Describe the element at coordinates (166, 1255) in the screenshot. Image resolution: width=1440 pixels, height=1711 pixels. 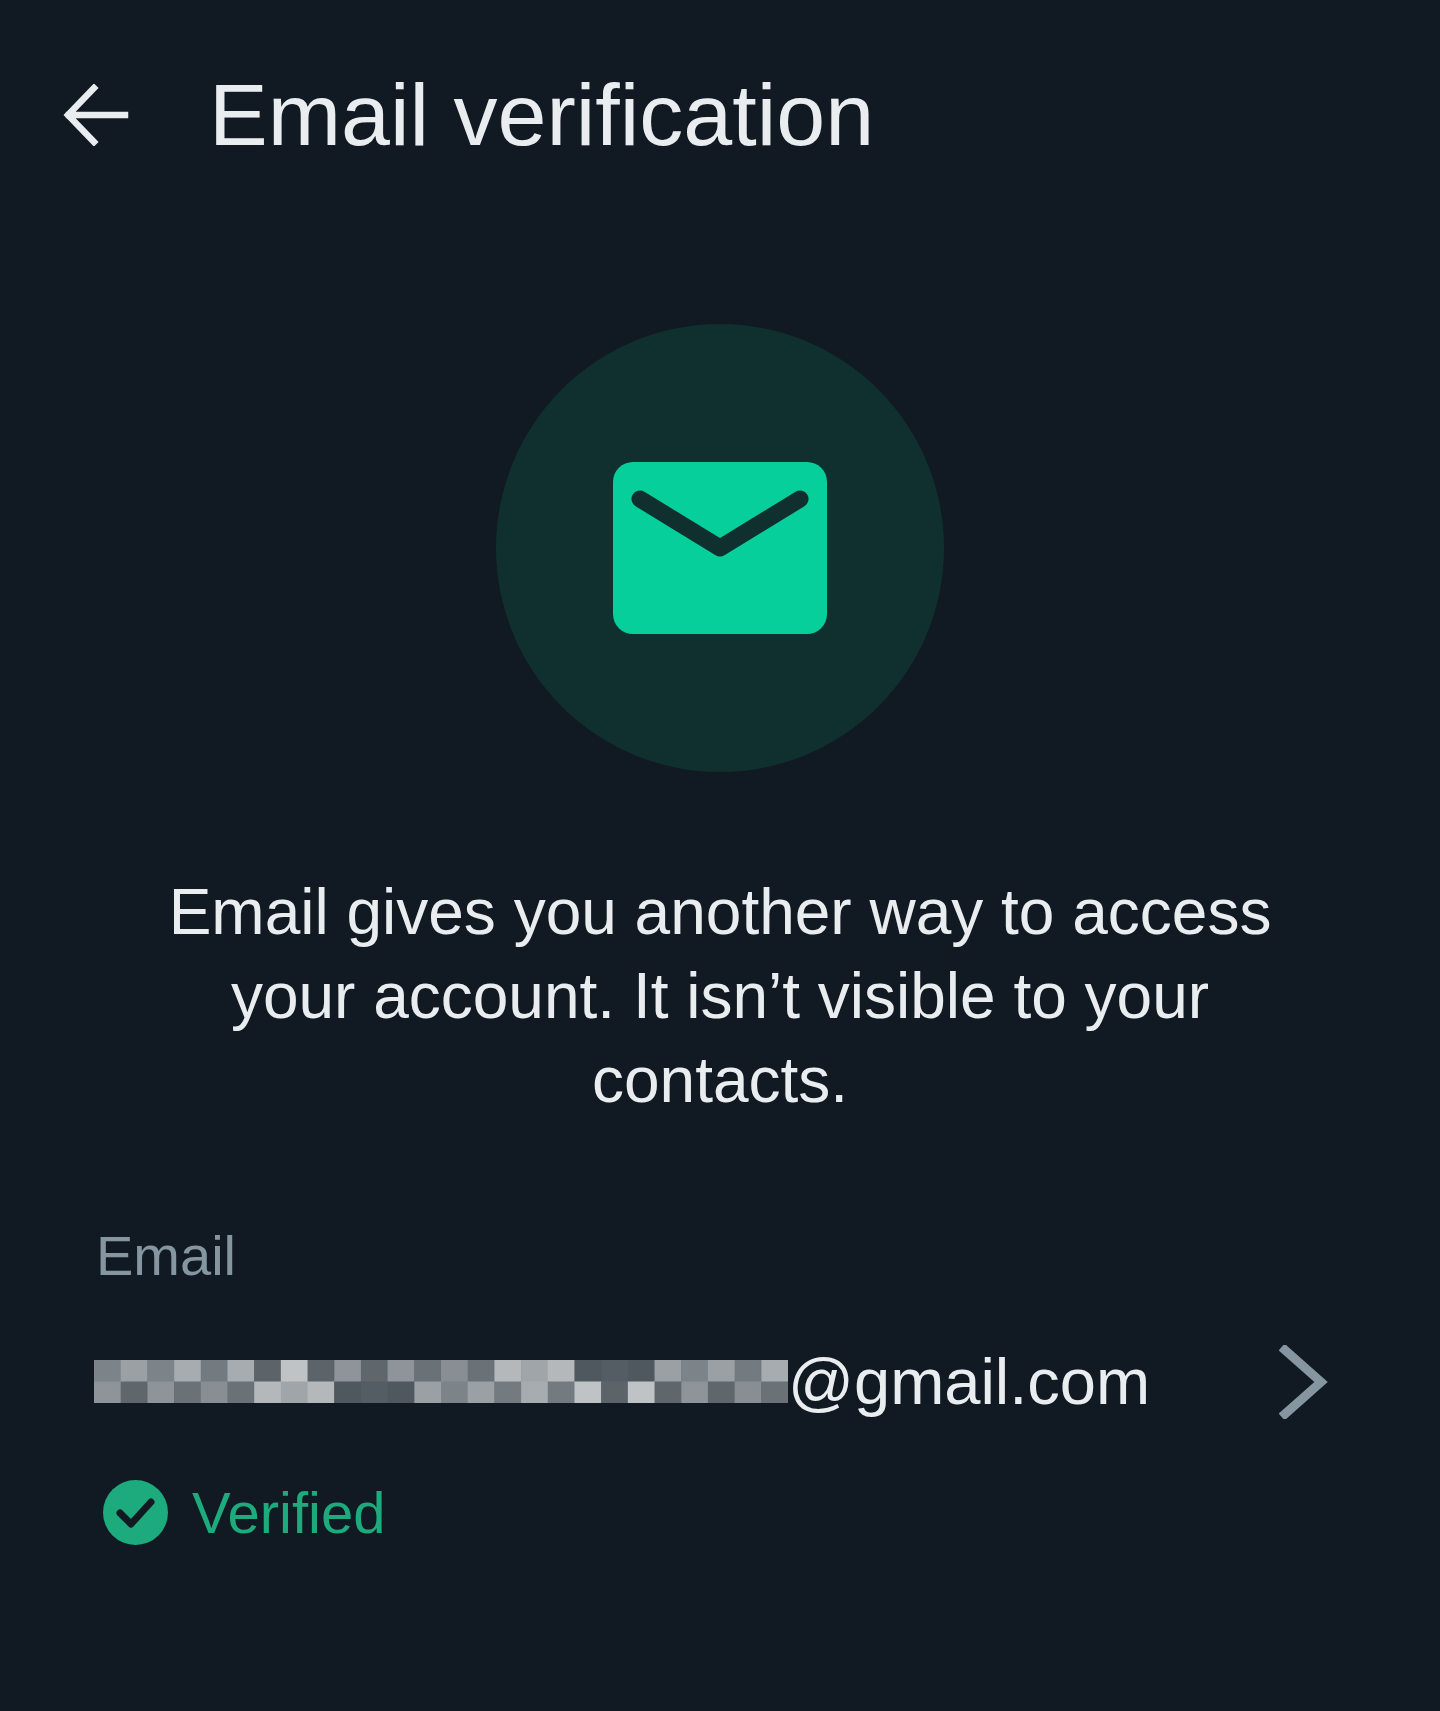
I see `email-label: Email` at that location.